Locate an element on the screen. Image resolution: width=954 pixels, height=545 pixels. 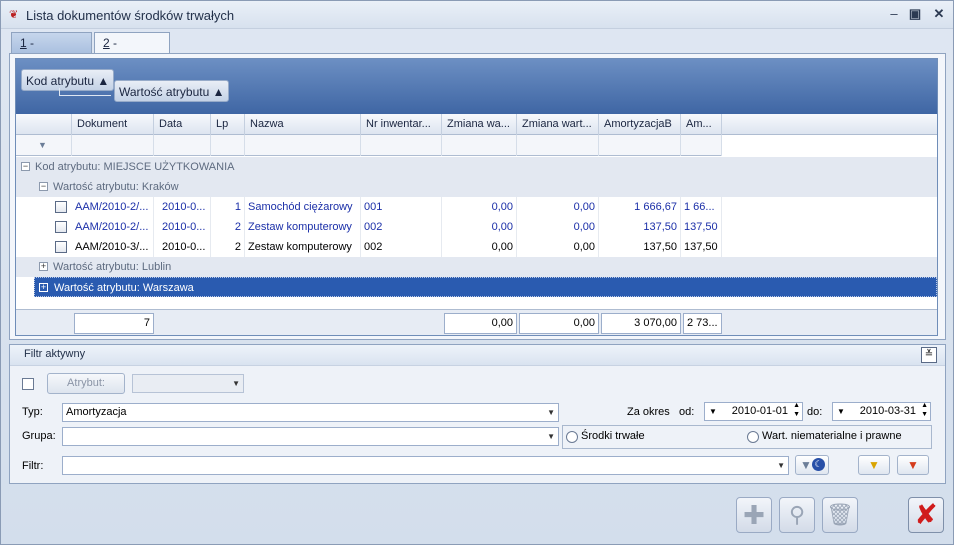
group-row-krakow: − Wartość atrybutu: Kraków is located at coordinates (476, 187).